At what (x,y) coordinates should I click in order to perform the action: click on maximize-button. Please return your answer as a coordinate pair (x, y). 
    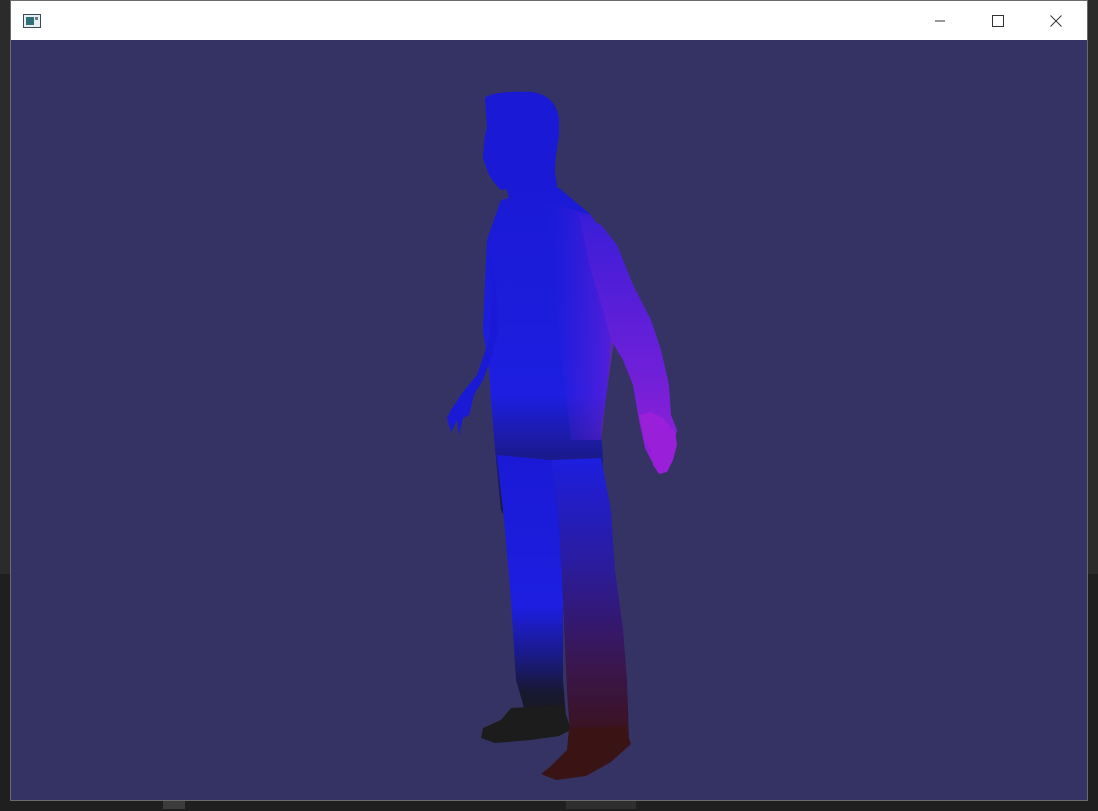
    Looking at the image, I should click on (998, 20).